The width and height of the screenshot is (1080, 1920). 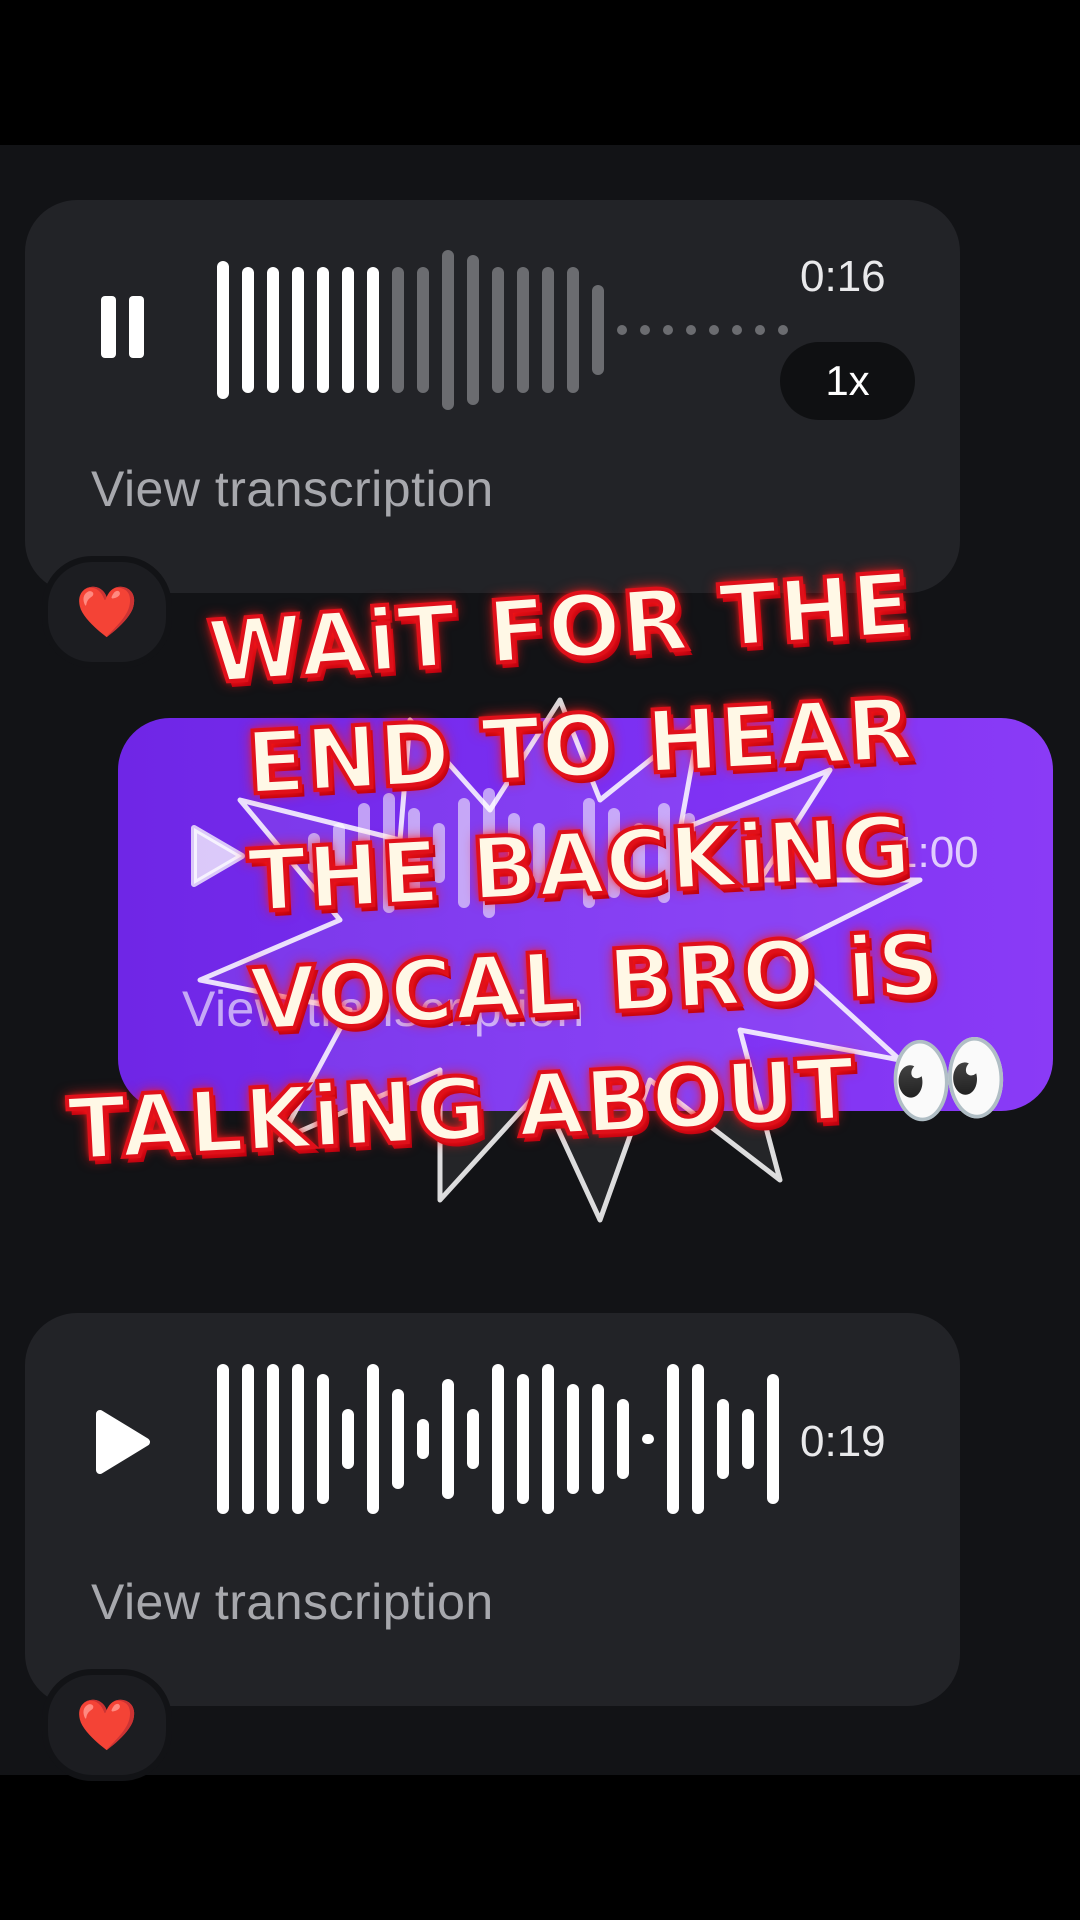 I want to click on play-icon, so click(x=123, y=1444).